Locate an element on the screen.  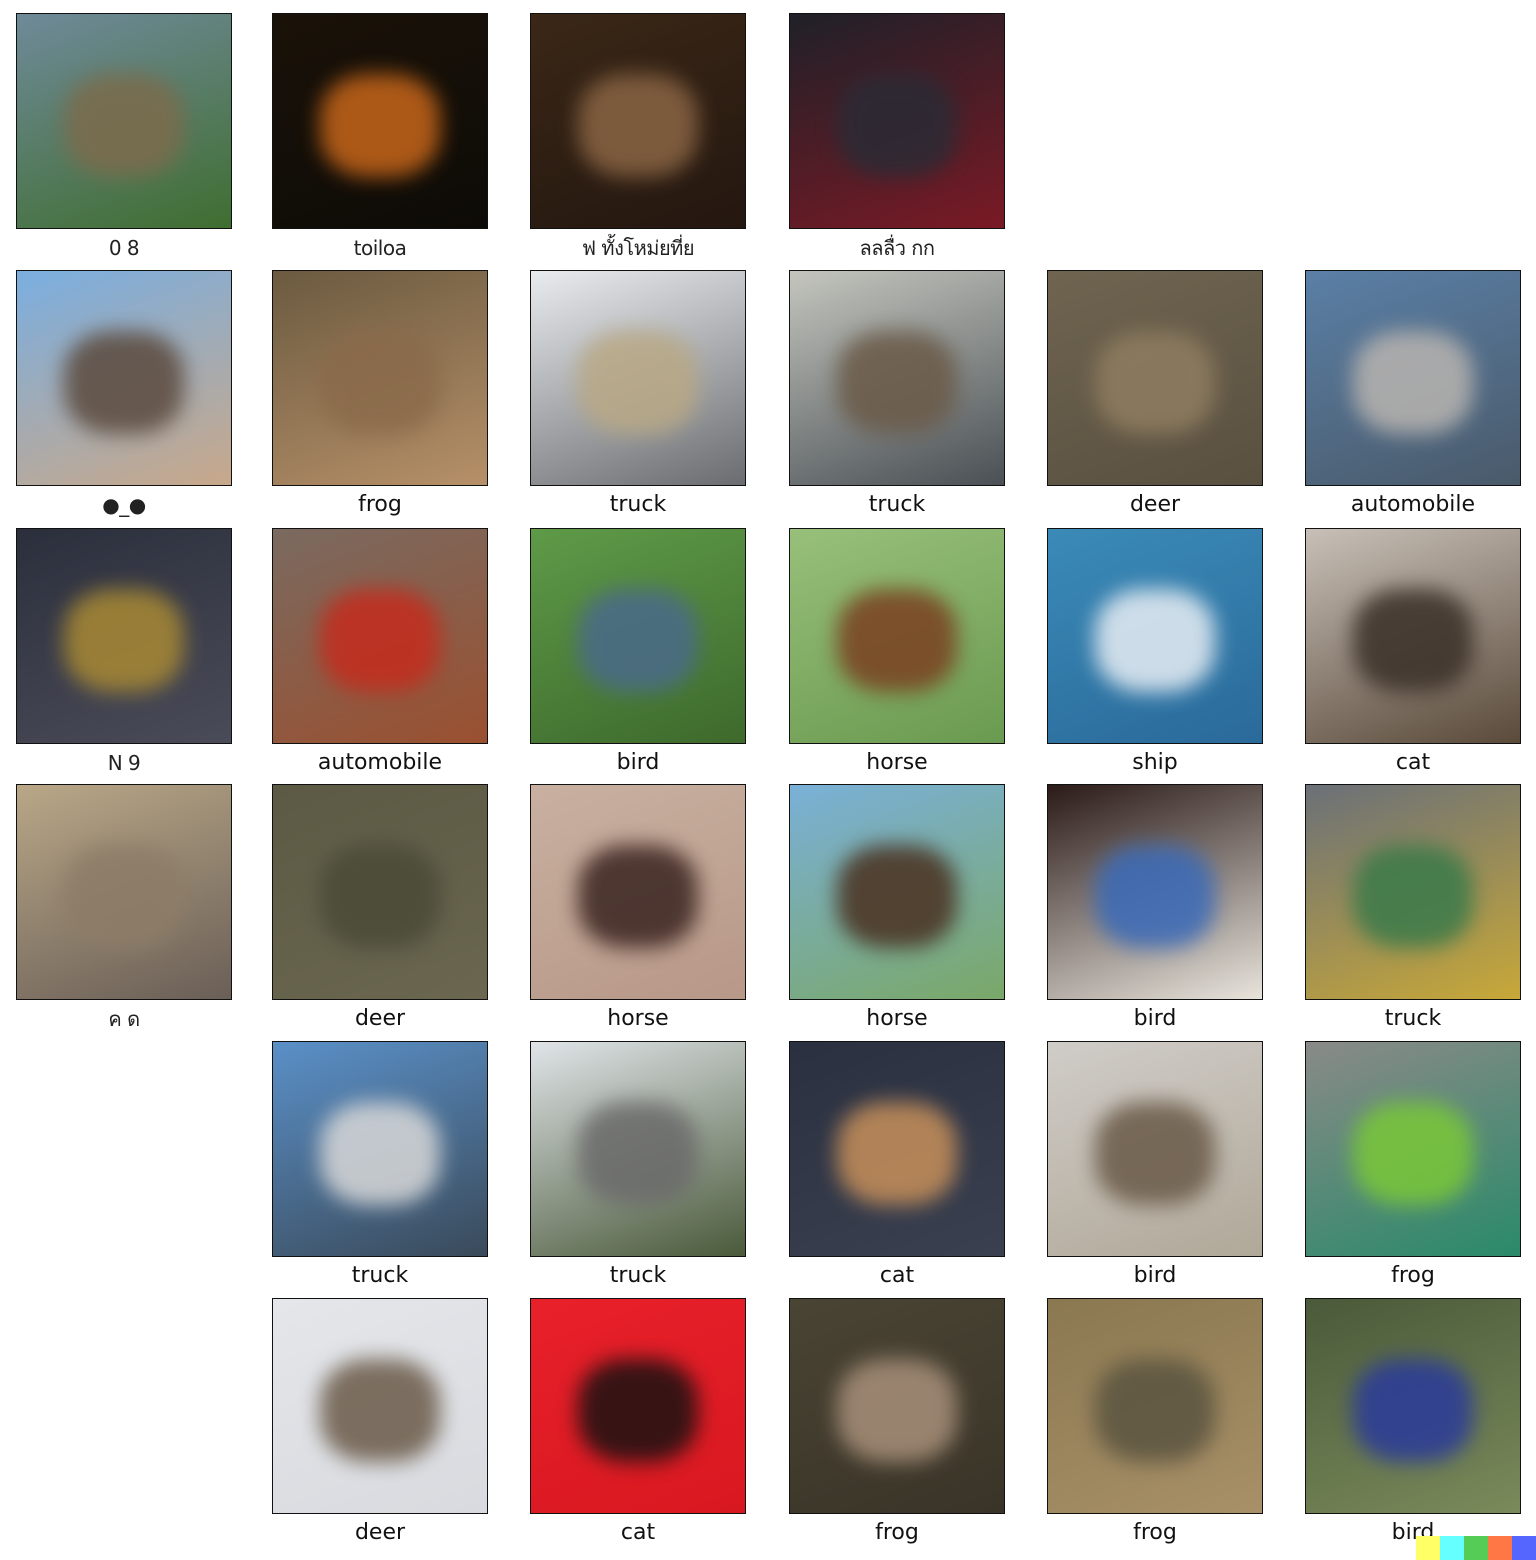
image-label: ฟ ทั้งโหม่ยที่ย is located at coordinates (638, 248).